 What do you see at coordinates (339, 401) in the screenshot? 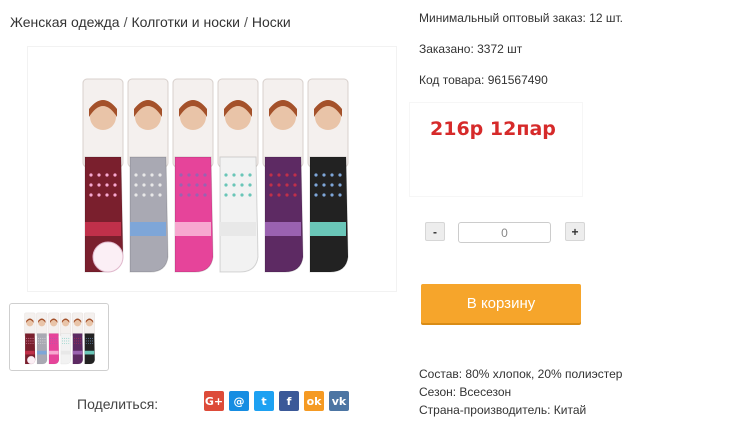
I see `vkontakte-icon: vk` at bounding box center [339, 401].